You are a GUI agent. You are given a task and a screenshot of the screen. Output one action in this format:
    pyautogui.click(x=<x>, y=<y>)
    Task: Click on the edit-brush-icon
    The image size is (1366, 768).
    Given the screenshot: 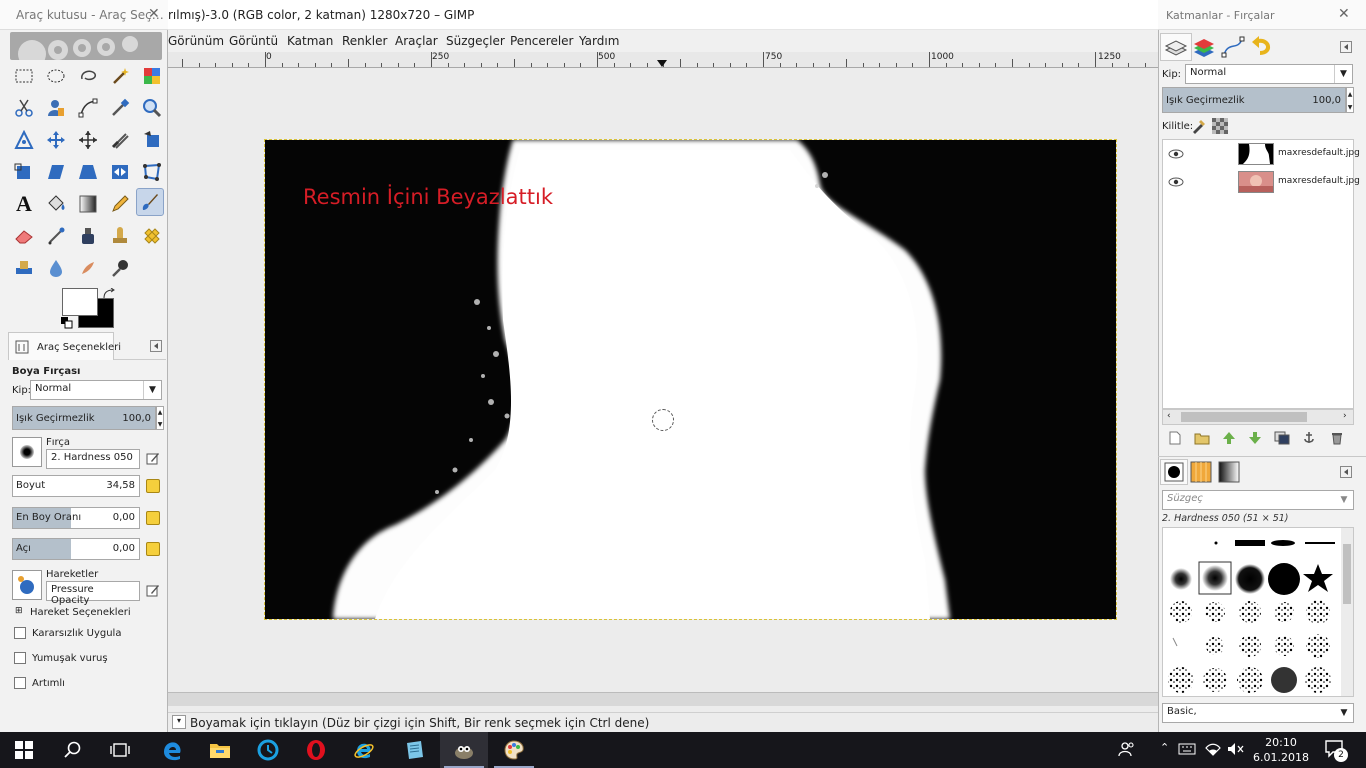 What is the action you would take?
    pyautogui.click(x=153, y=458)
    